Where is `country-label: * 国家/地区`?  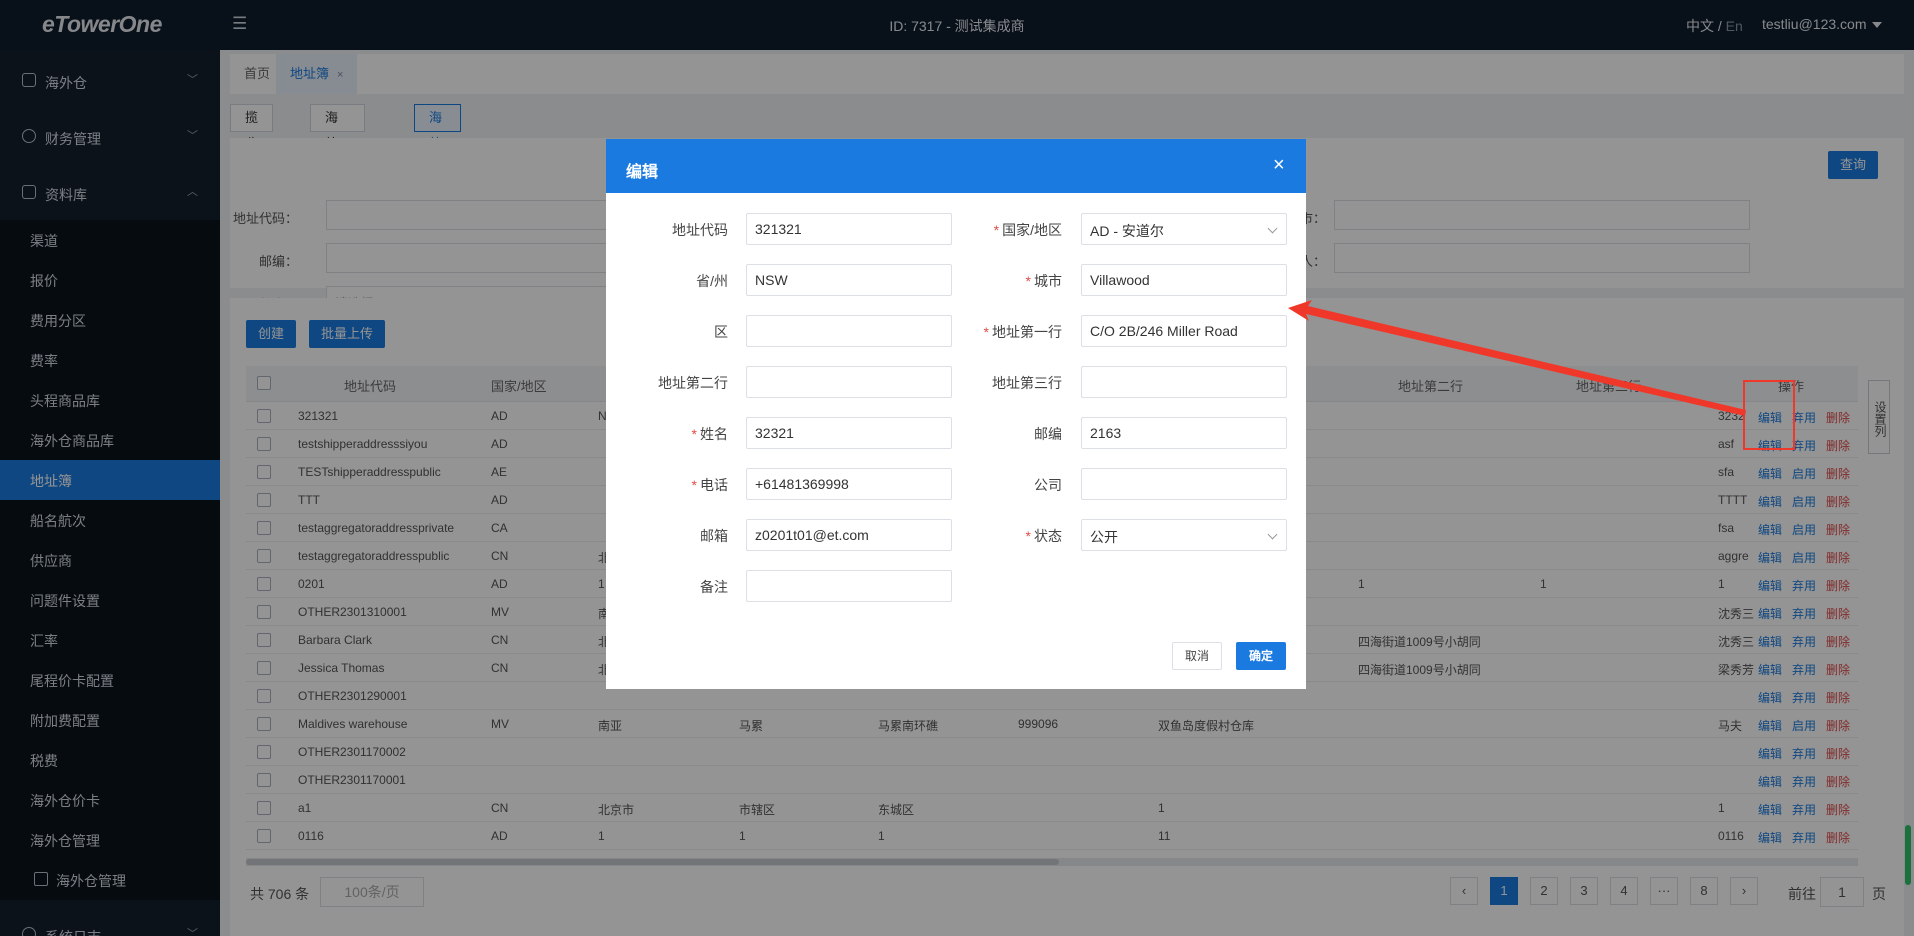
country-label: * 国家/地区 is located at coordinates (1001, 230).